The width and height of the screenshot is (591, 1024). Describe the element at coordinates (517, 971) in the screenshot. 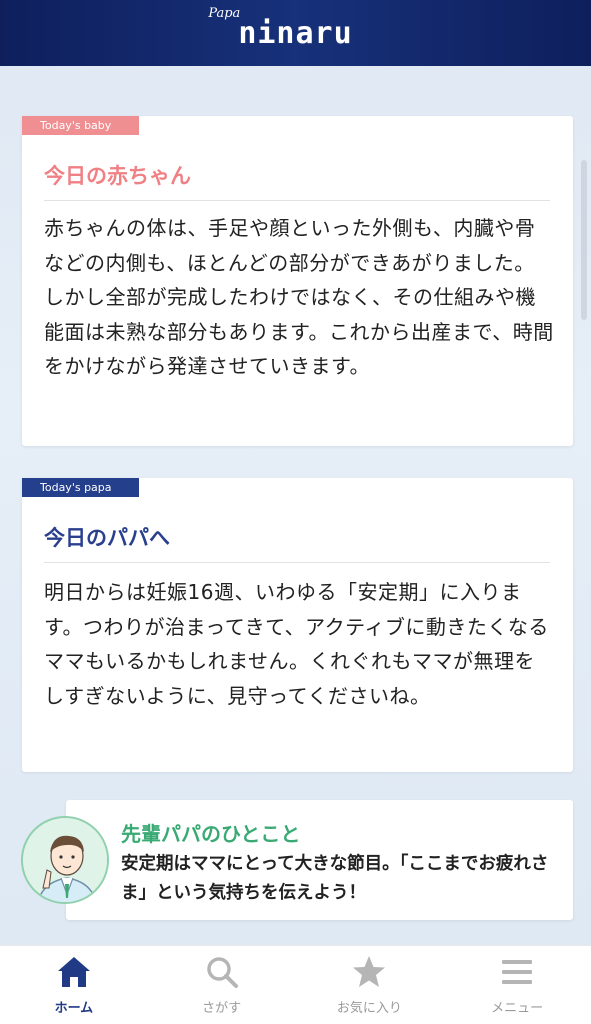

I see `menu-icon` at that location.